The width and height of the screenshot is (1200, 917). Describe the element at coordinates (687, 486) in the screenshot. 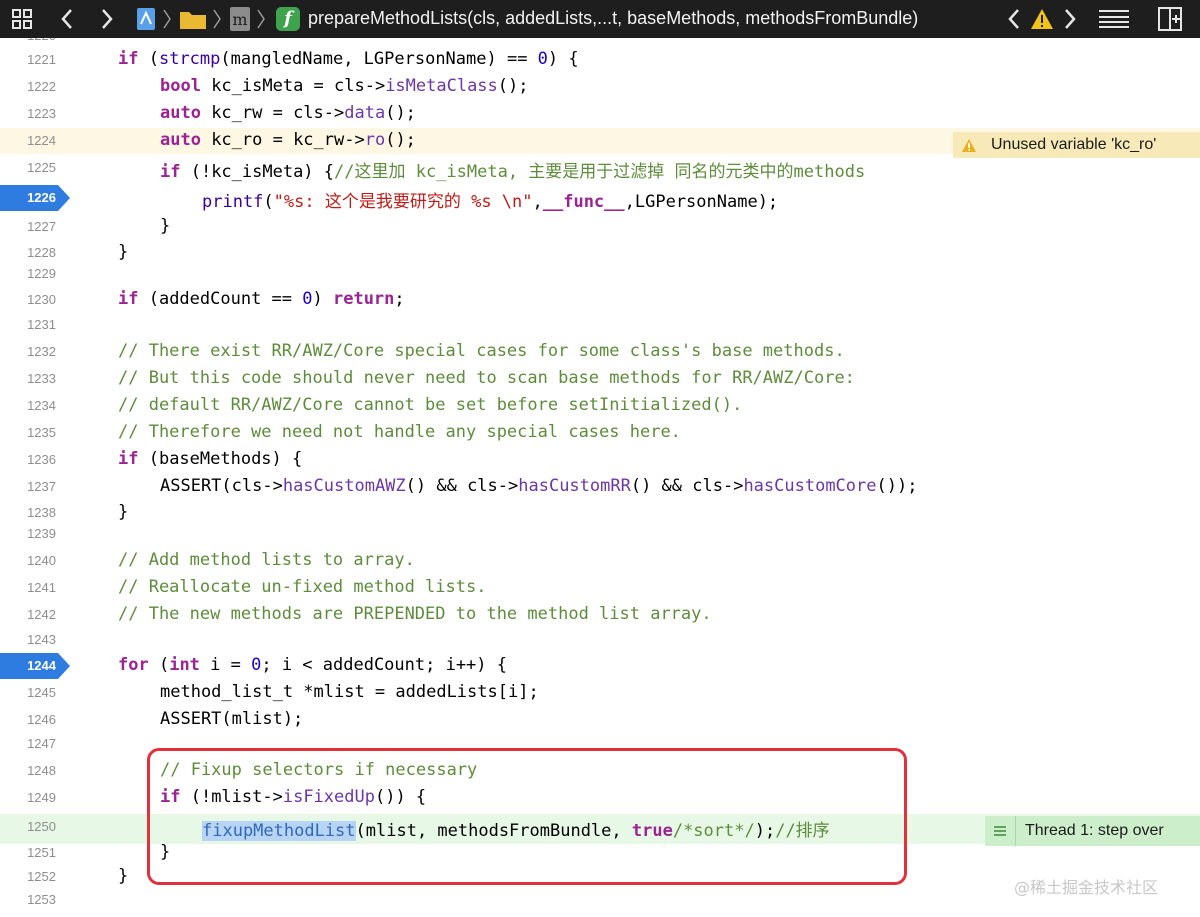

I see `token-plain: () && cls->` at that location.